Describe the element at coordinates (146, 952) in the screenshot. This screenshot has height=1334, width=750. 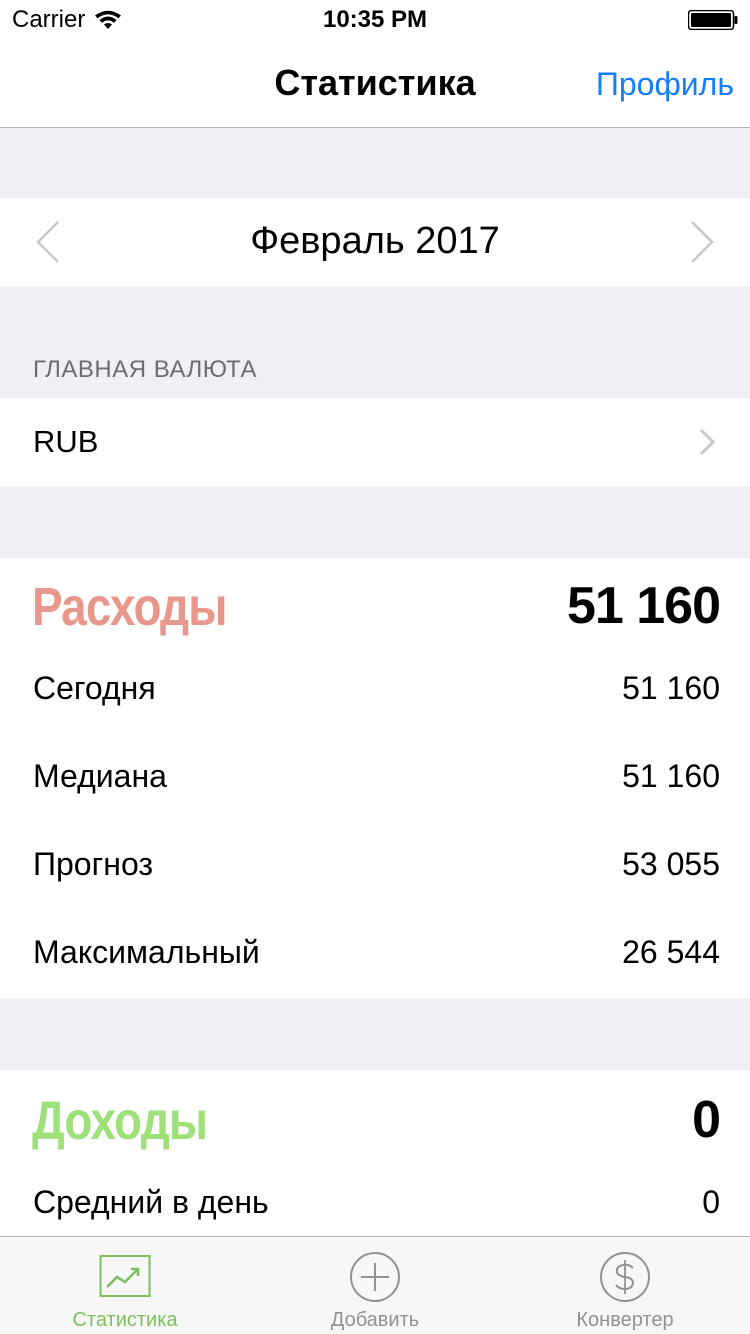
I see `stat-label: Максимальный` at that location.